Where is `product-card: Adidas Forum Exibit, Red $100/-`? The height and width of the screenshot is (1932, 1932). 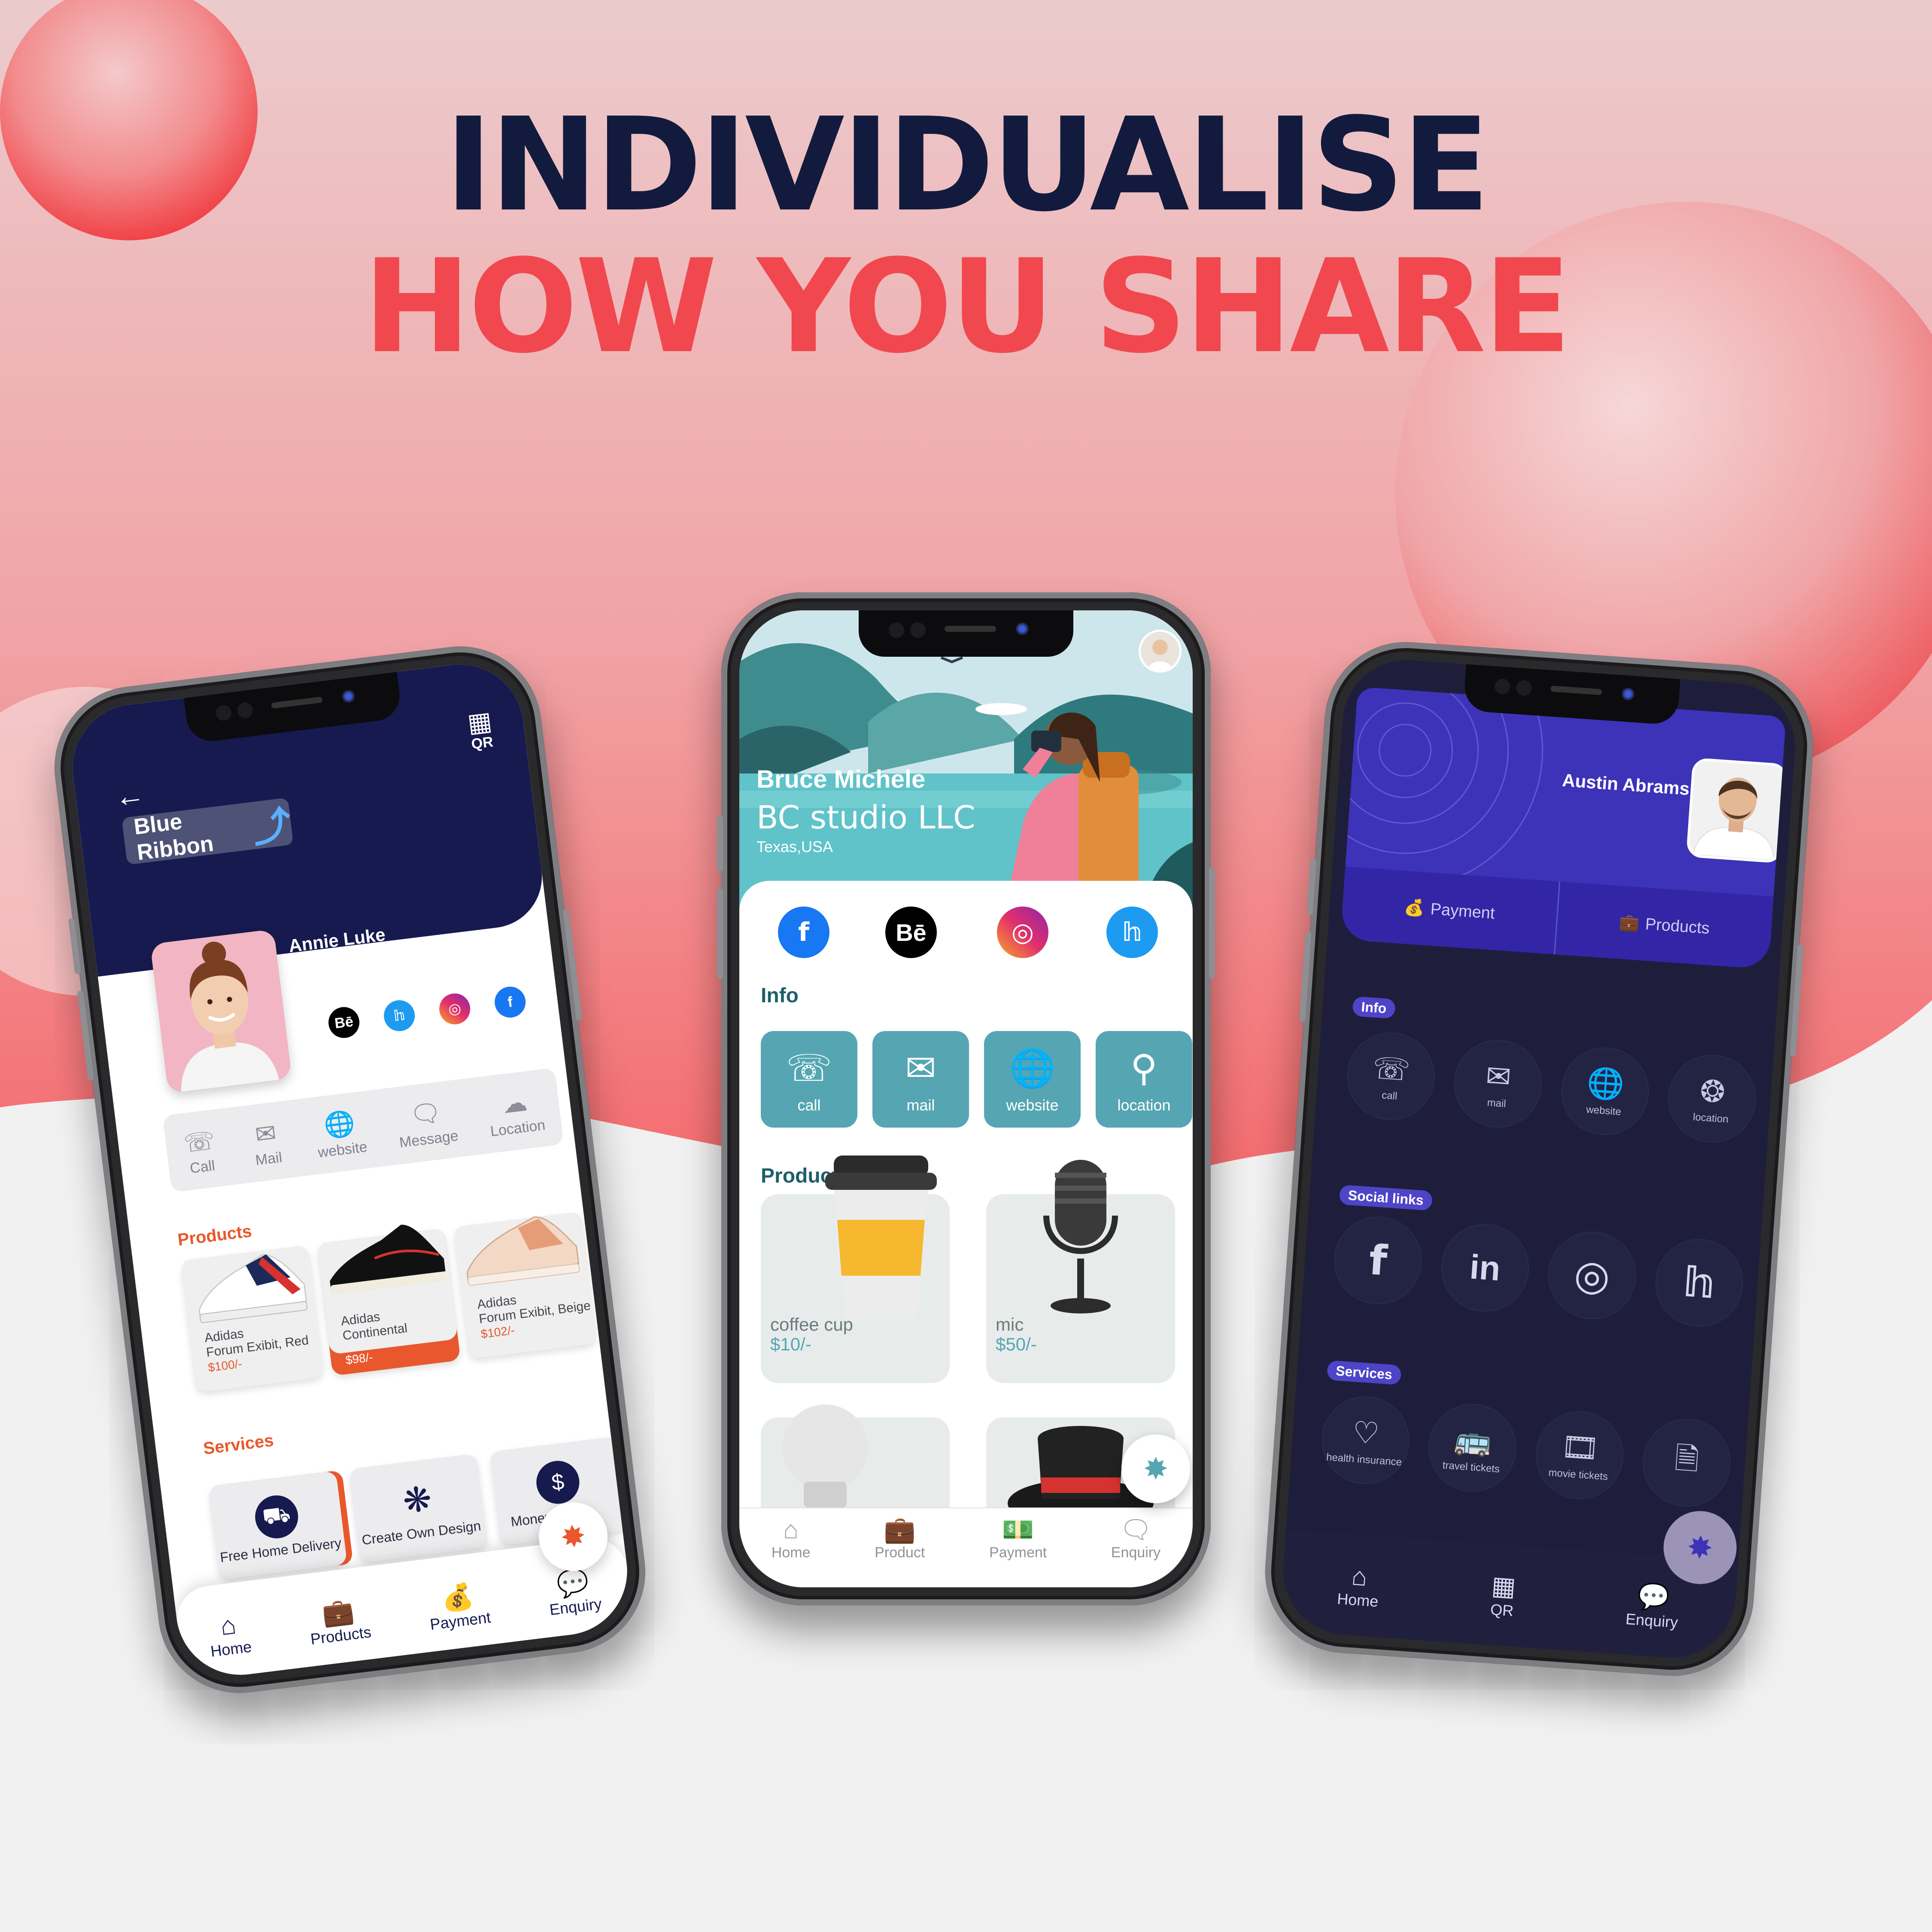
product-card: Adidas Forum Exibit, Red $100/- is located at coordinates (252, 1319).